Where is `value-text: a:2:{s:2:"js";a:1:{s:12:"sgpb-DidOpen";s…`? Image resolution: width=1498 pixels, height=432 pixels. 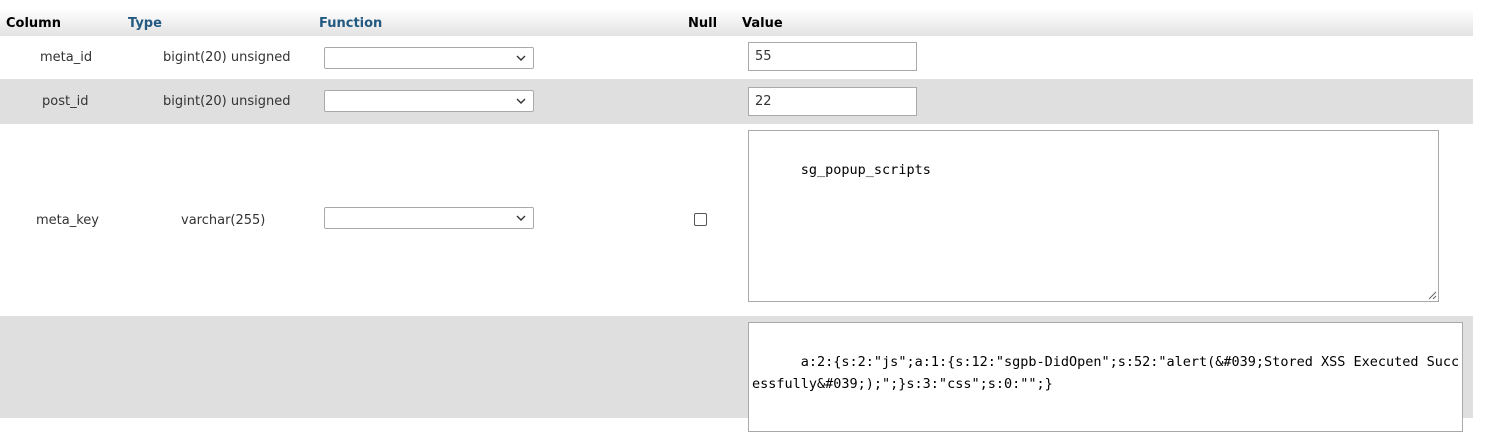
value-text: a:2:{s:2:"js";a:1:{s:12:"sgpb-DidOpen";s… is located at coordinates (1106, 373).